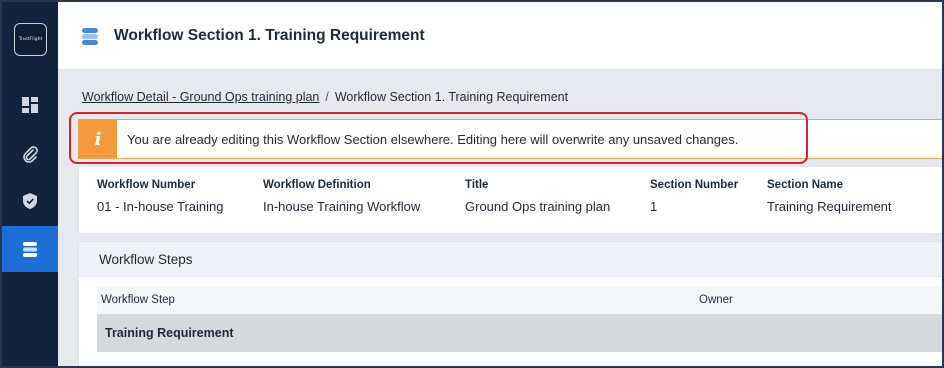 The height and width of the screenshot is (368, 944). Describe the element at coordinates (694, 196) in the screenshot. I see `field-section-number: Section Number 1` at that location.